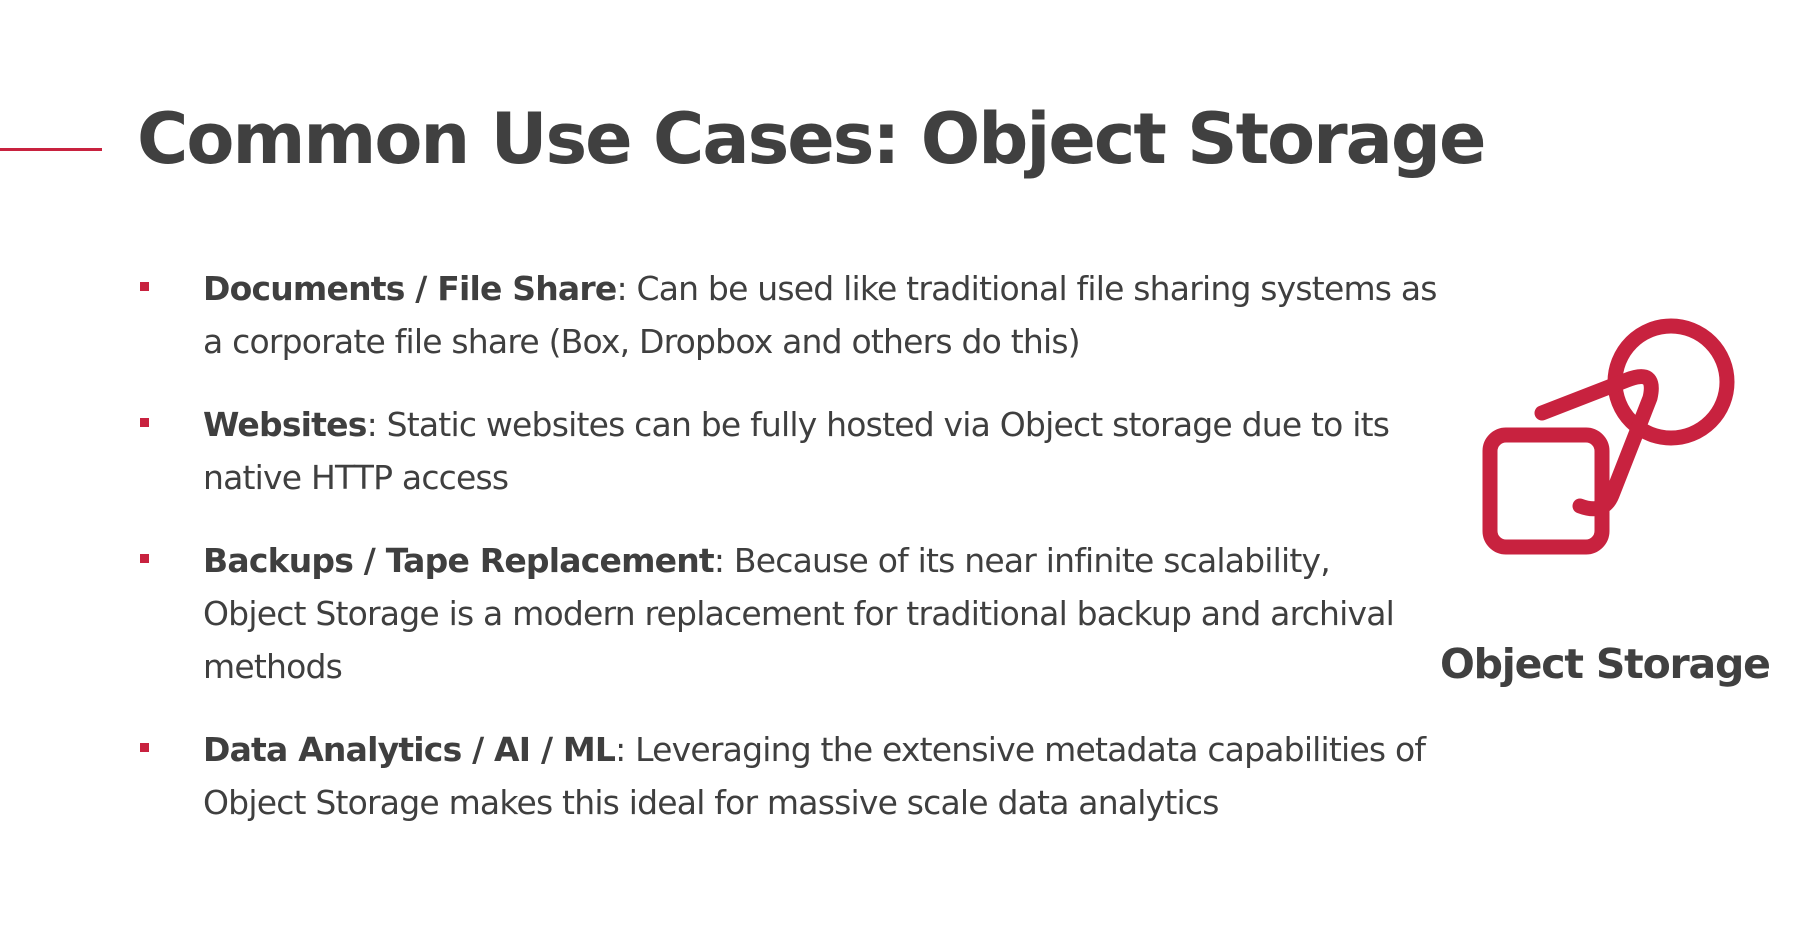 The image size is (1816, 940). What do you see at coordinates (1546, 491) in the screenshot?
I see `square-shape` at bounding box center [1546, 491].